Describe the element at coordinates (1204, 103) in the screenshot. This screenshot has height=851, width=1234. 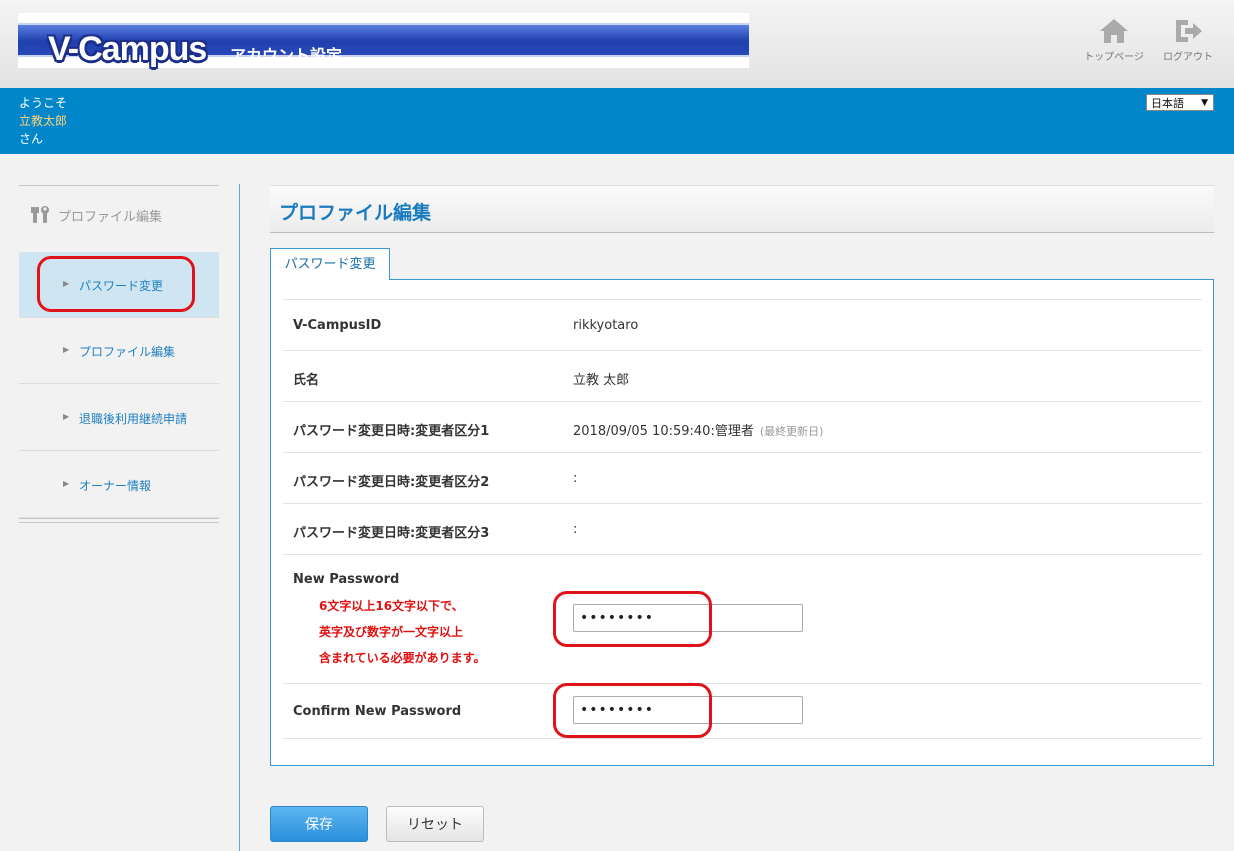
I see `dropdown-arrow-icon: ▼` at that location.